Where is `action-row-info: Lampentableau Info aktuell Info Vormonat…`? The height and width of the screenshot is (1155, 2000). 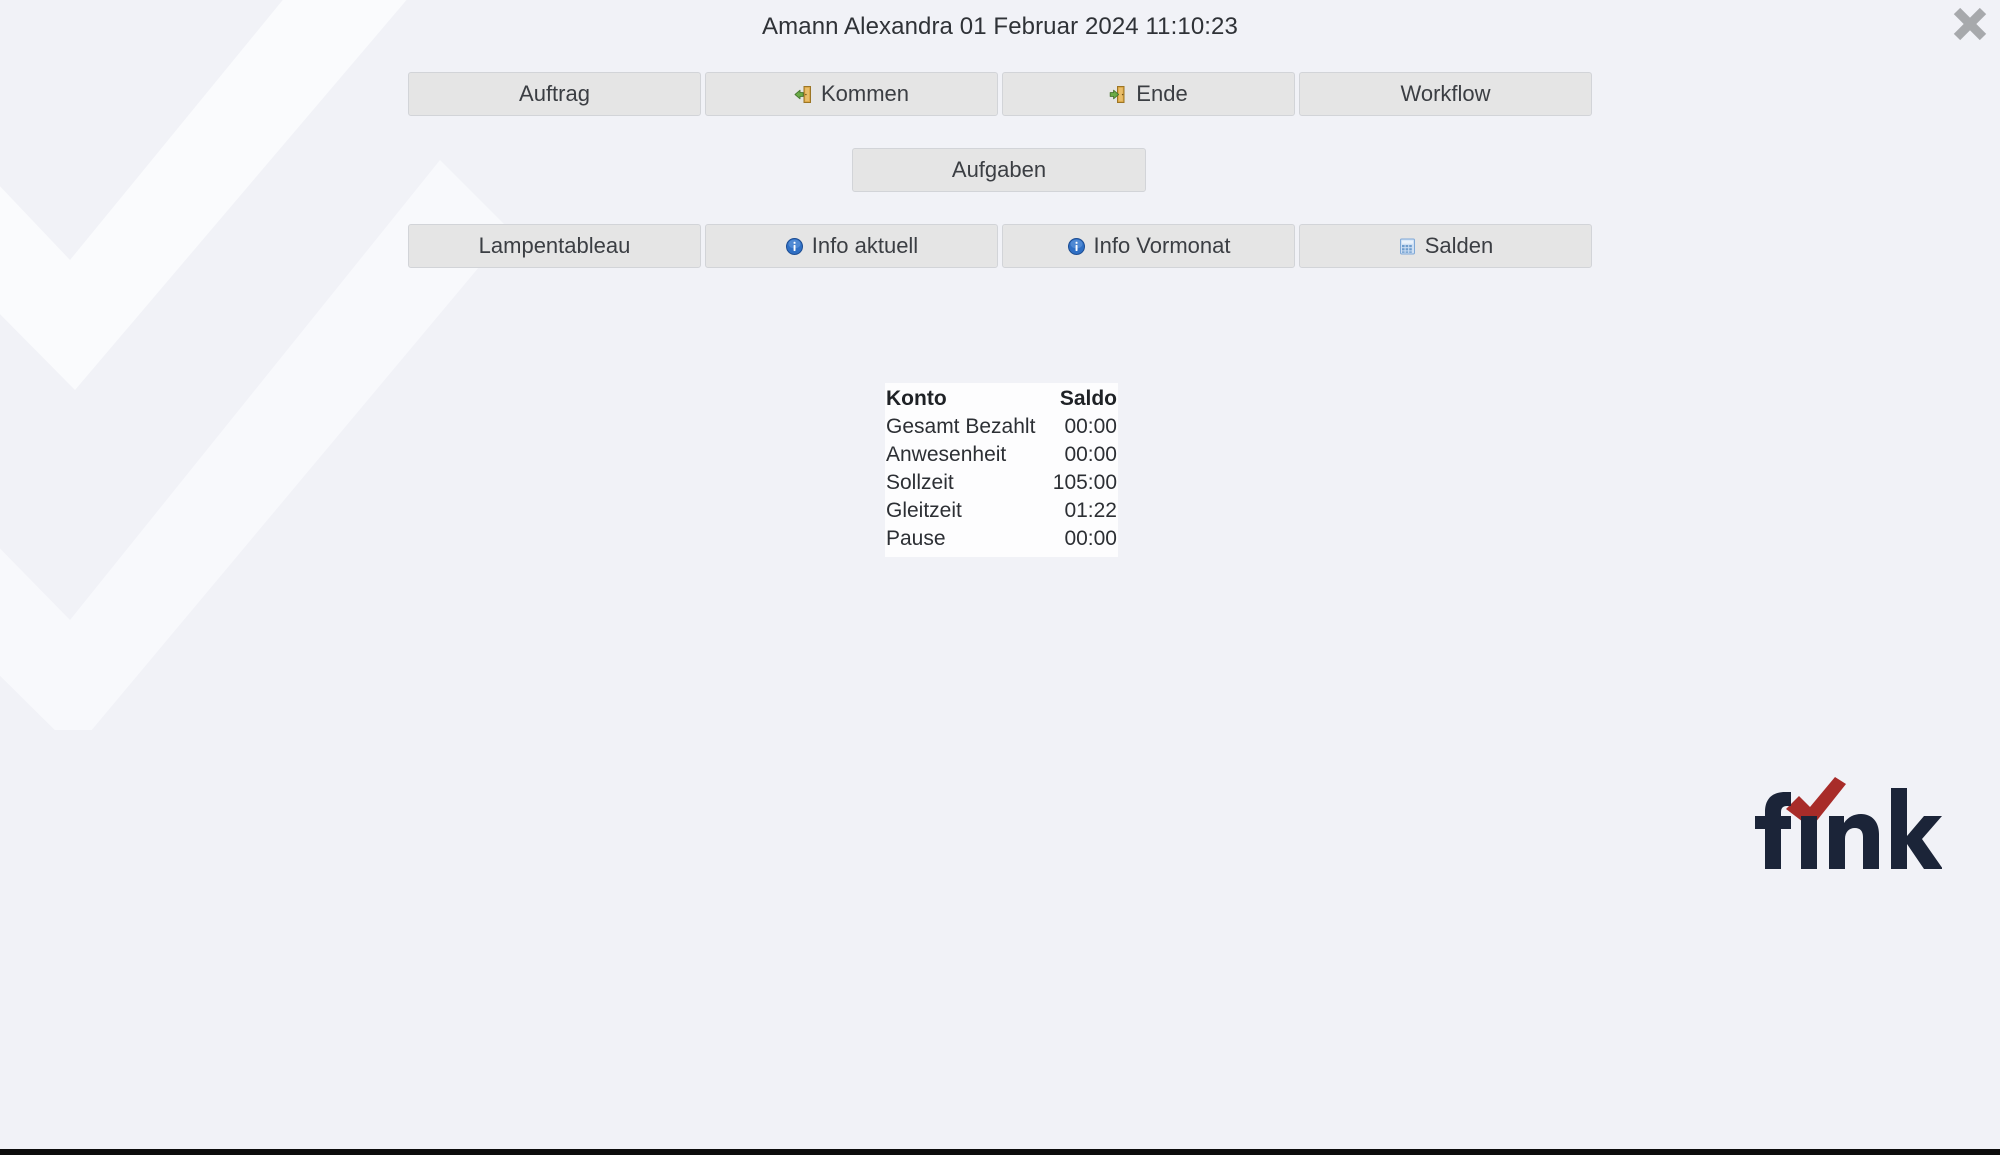 action-row-info: Lampentableau Info aktuell Info Vormonat… is located at coordinates (1000, 246).